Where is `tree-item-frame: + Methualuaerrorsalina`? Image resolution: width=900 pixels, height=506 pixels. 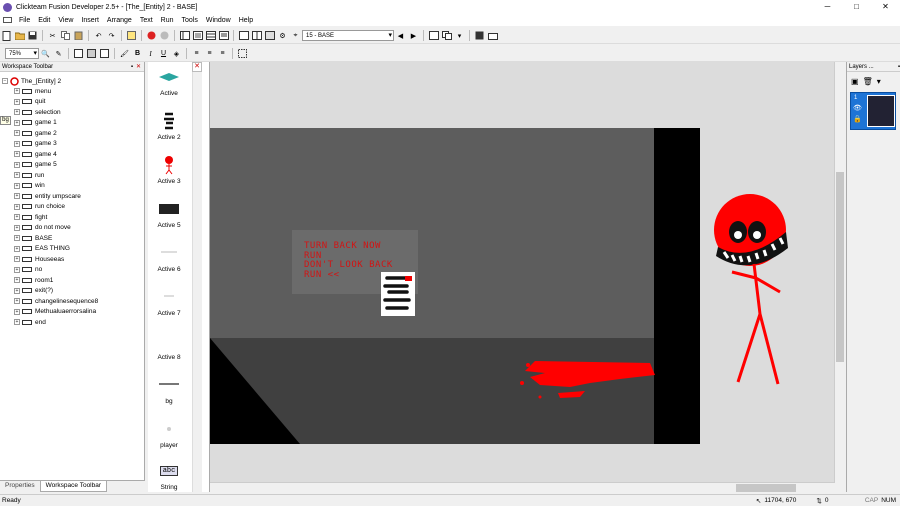 tree-item-frame: + Methualuaerrorsalina is located at coordinates (50, 312).